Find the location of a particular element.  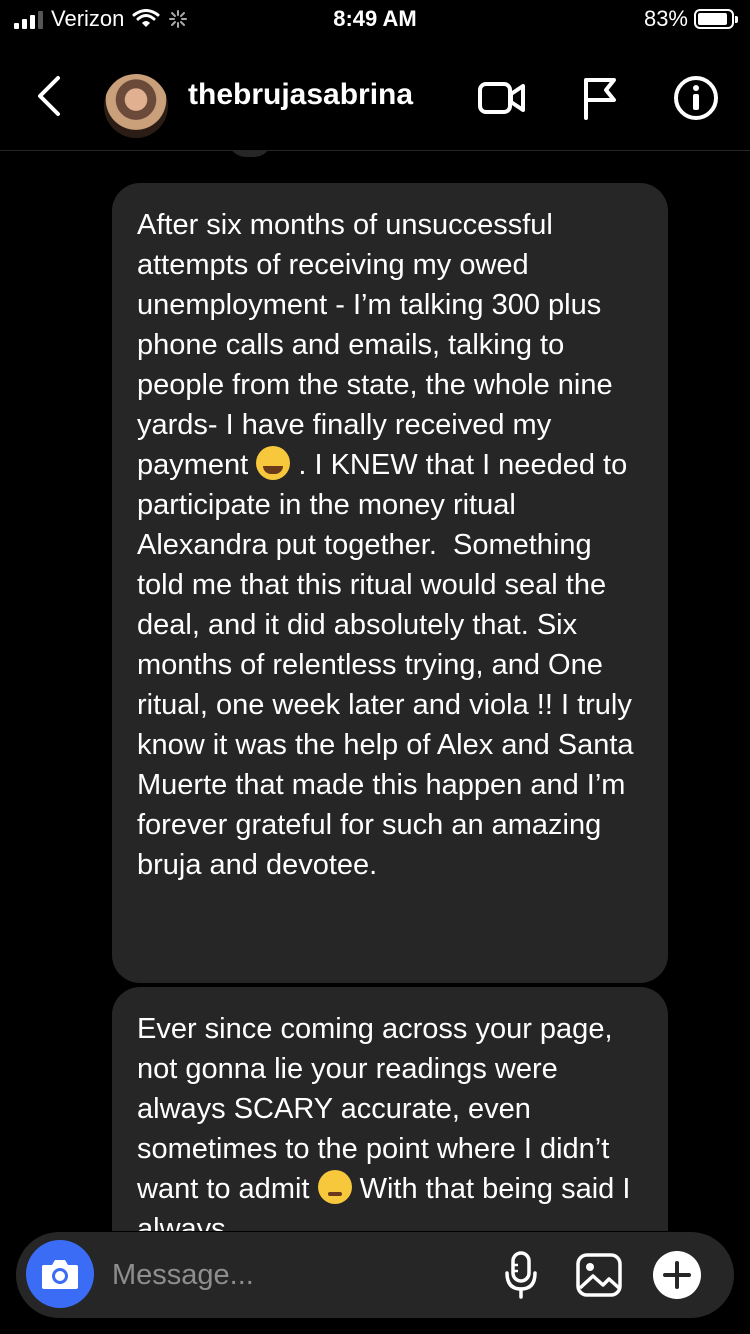

image-gallery-icon is located at coordinates (599, 1275).